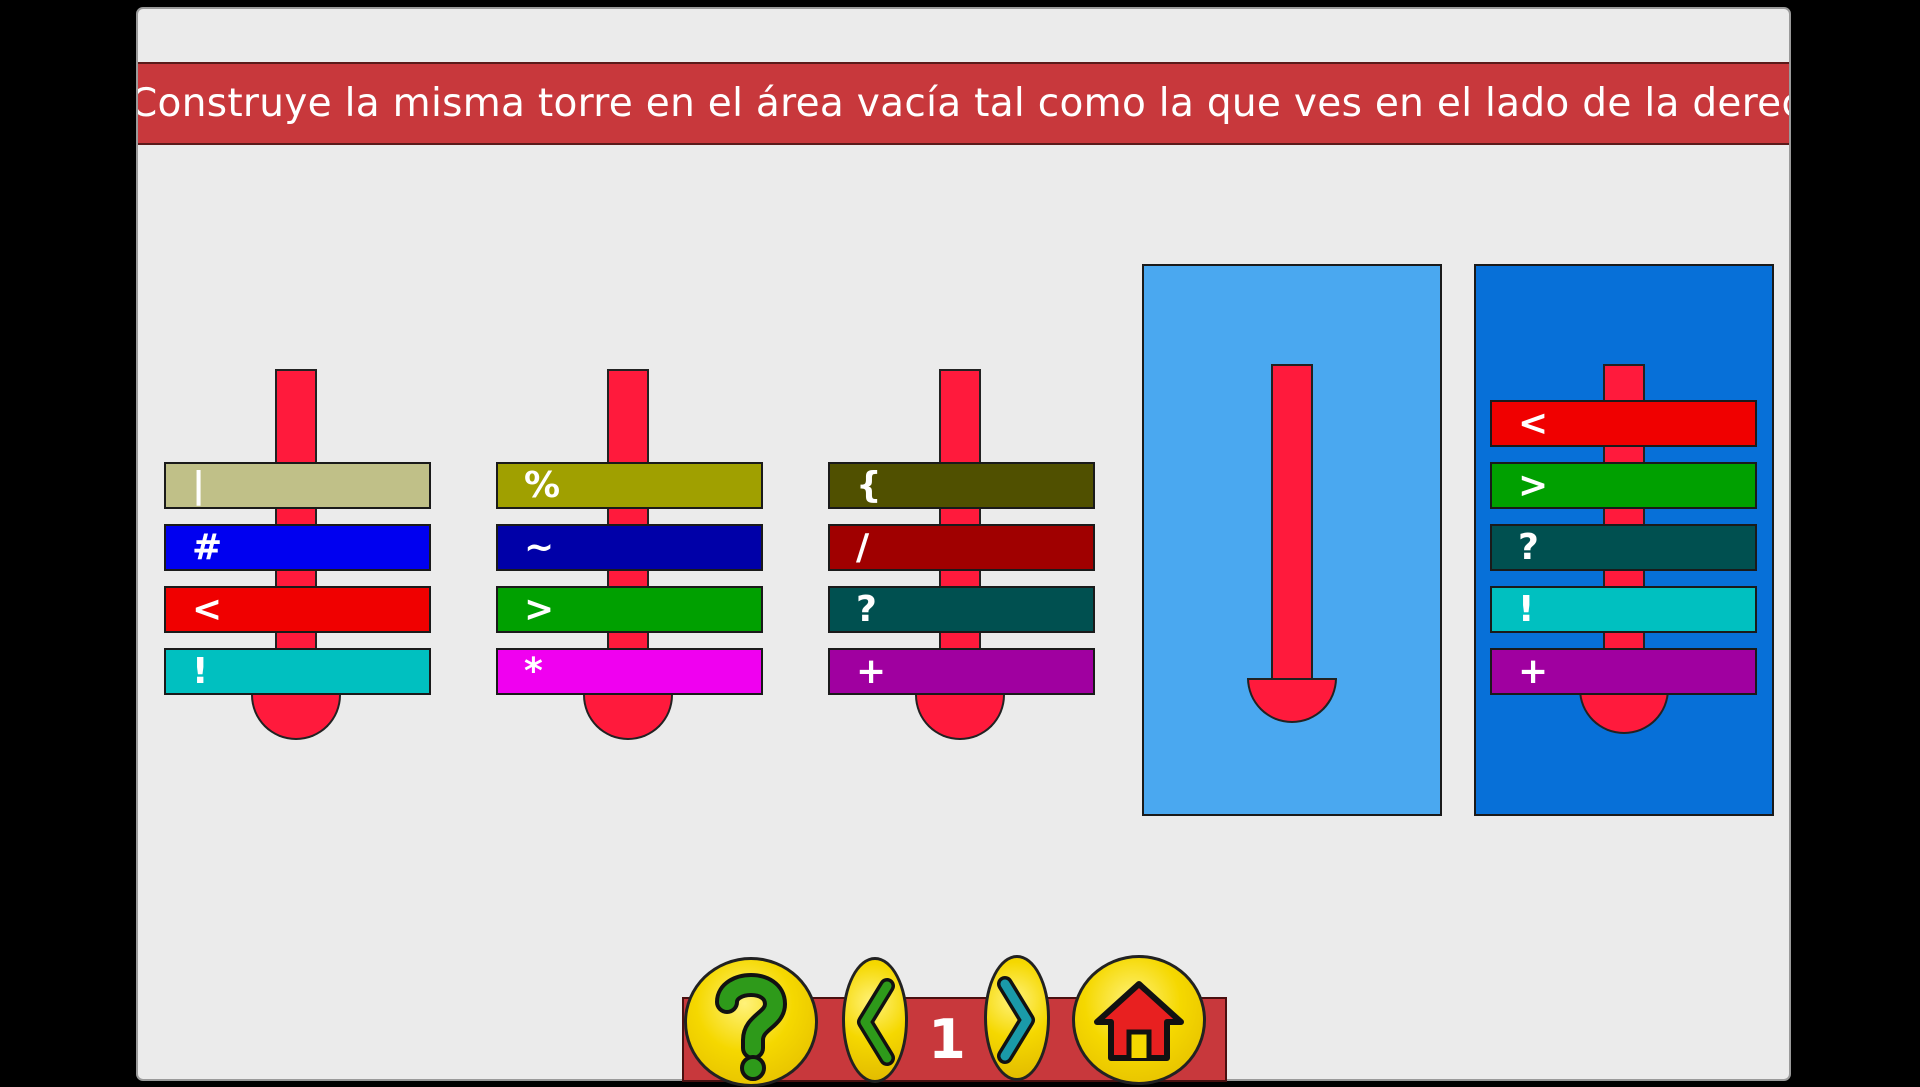 This screenshot has width=1920, height=1087. I want to click on disk: ?, so click(961, 609).